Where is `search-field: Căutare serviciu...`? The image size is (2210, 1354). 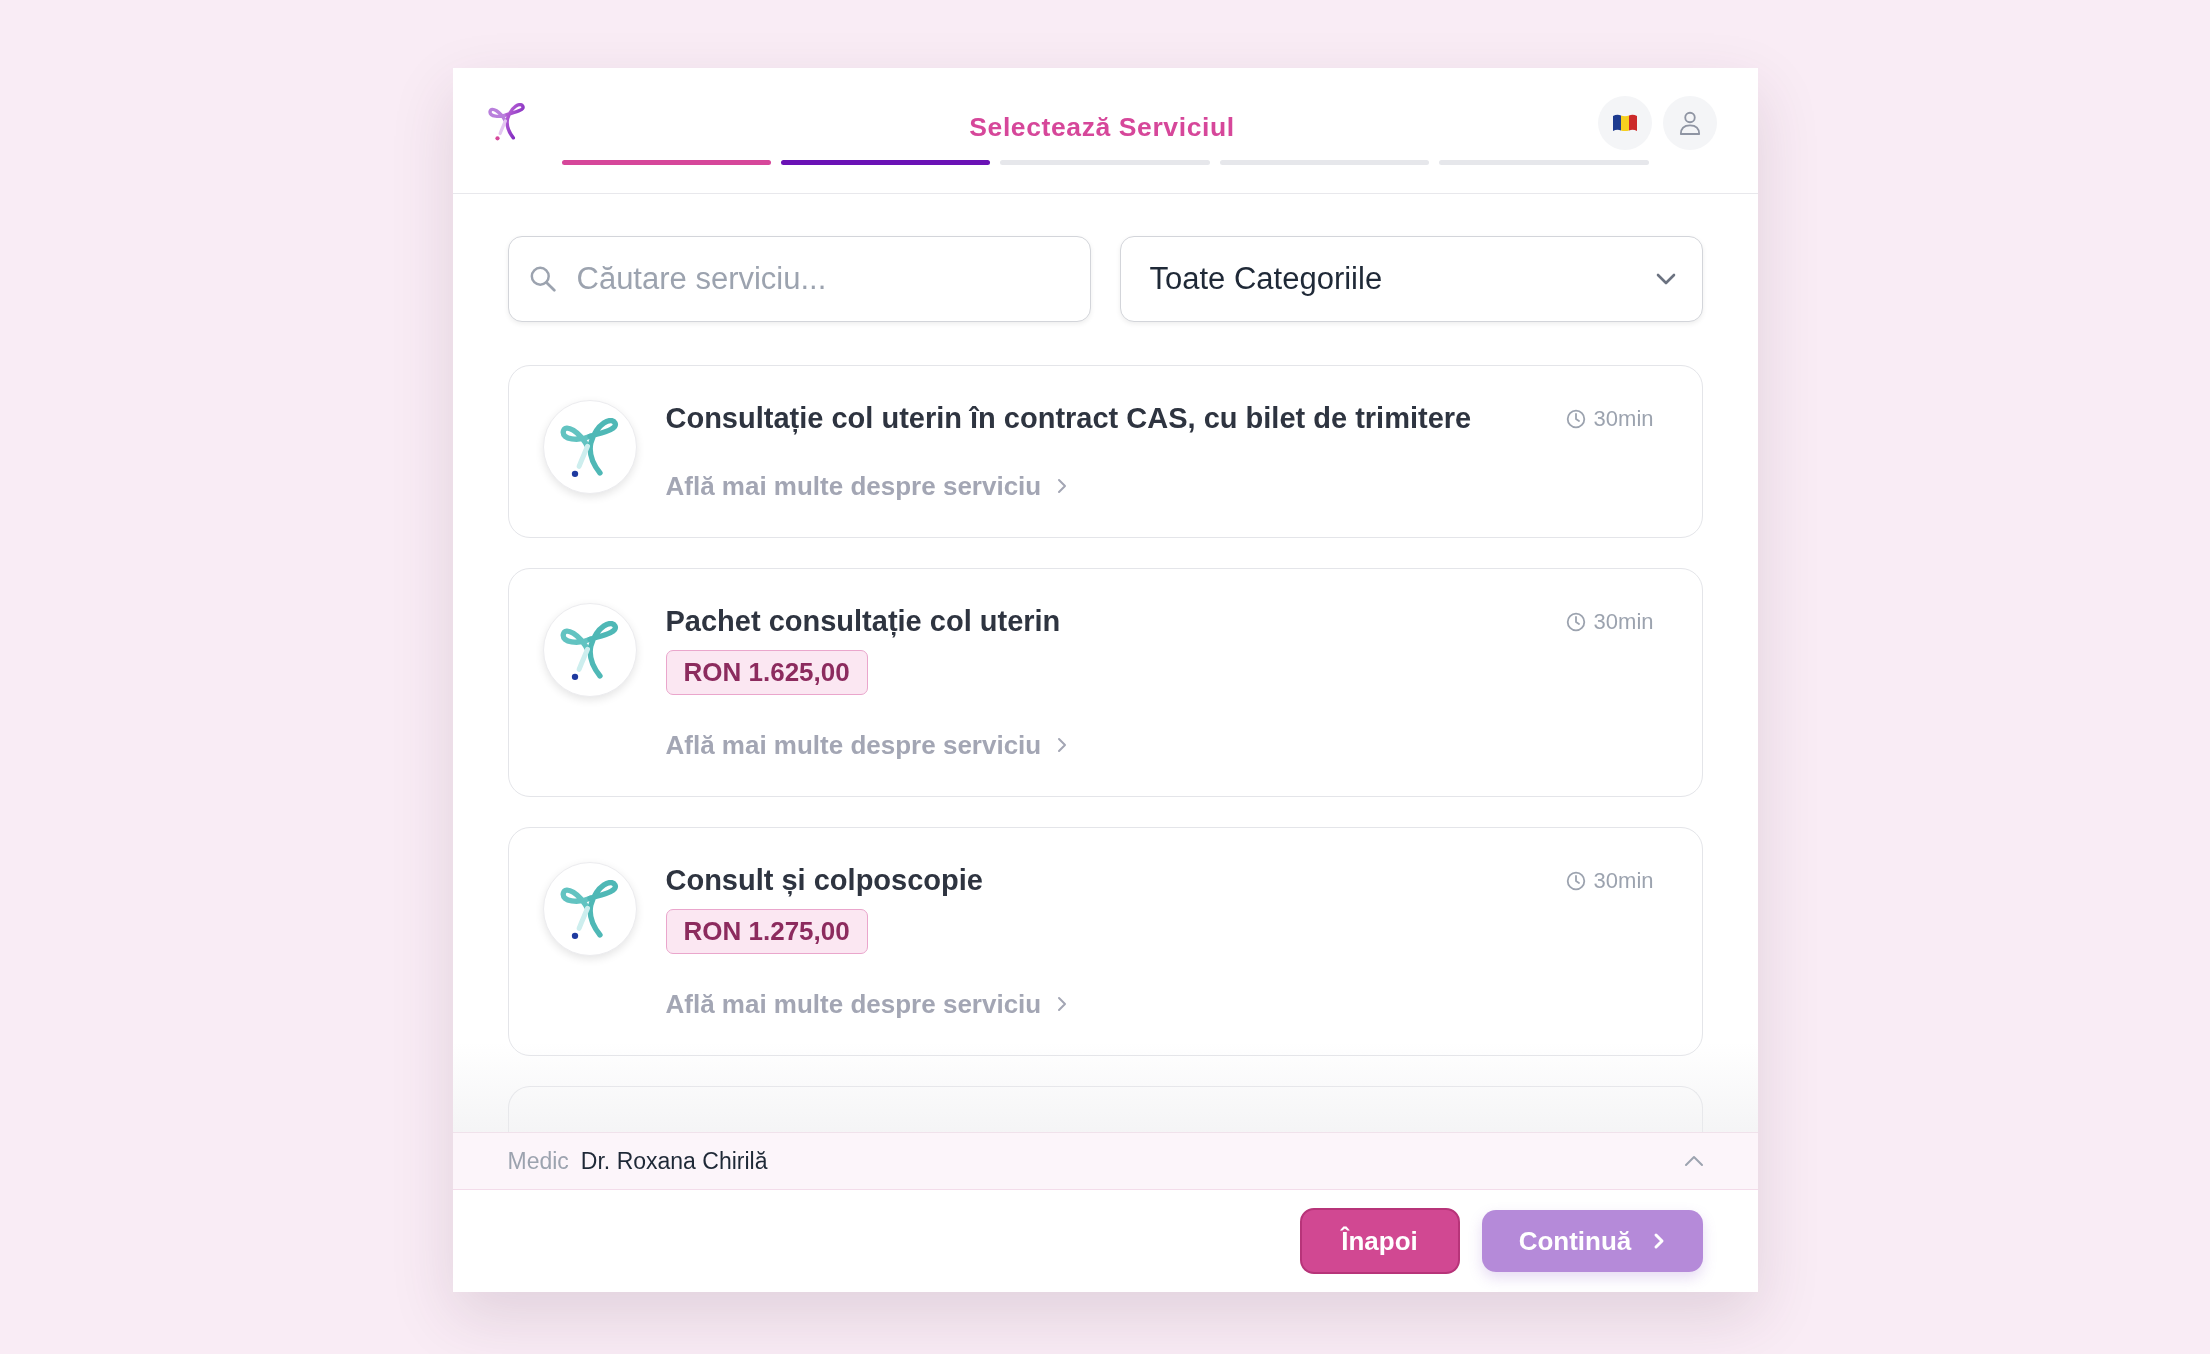
search-field: Căutare serviciu... is located at coordinates (799, 279).